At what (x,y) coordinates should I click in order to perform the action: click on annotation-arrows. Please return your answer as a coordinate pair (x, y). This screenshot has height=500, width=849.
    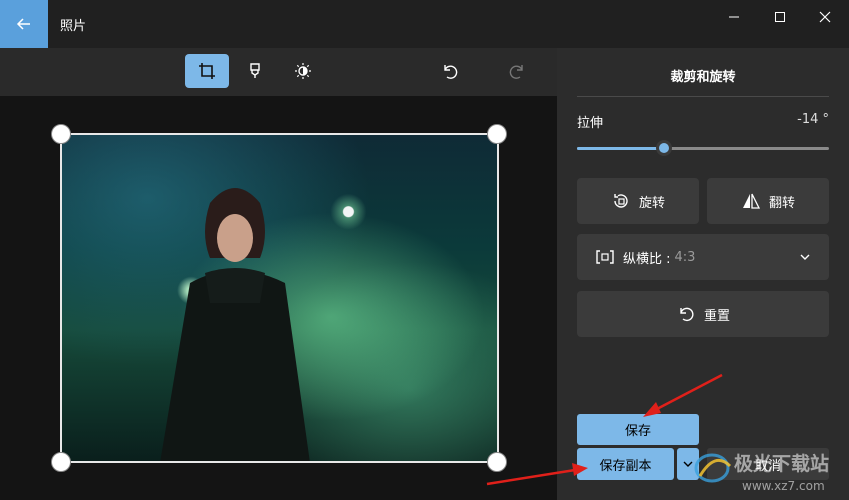
    Looking at the image, I should click on (604, 429).